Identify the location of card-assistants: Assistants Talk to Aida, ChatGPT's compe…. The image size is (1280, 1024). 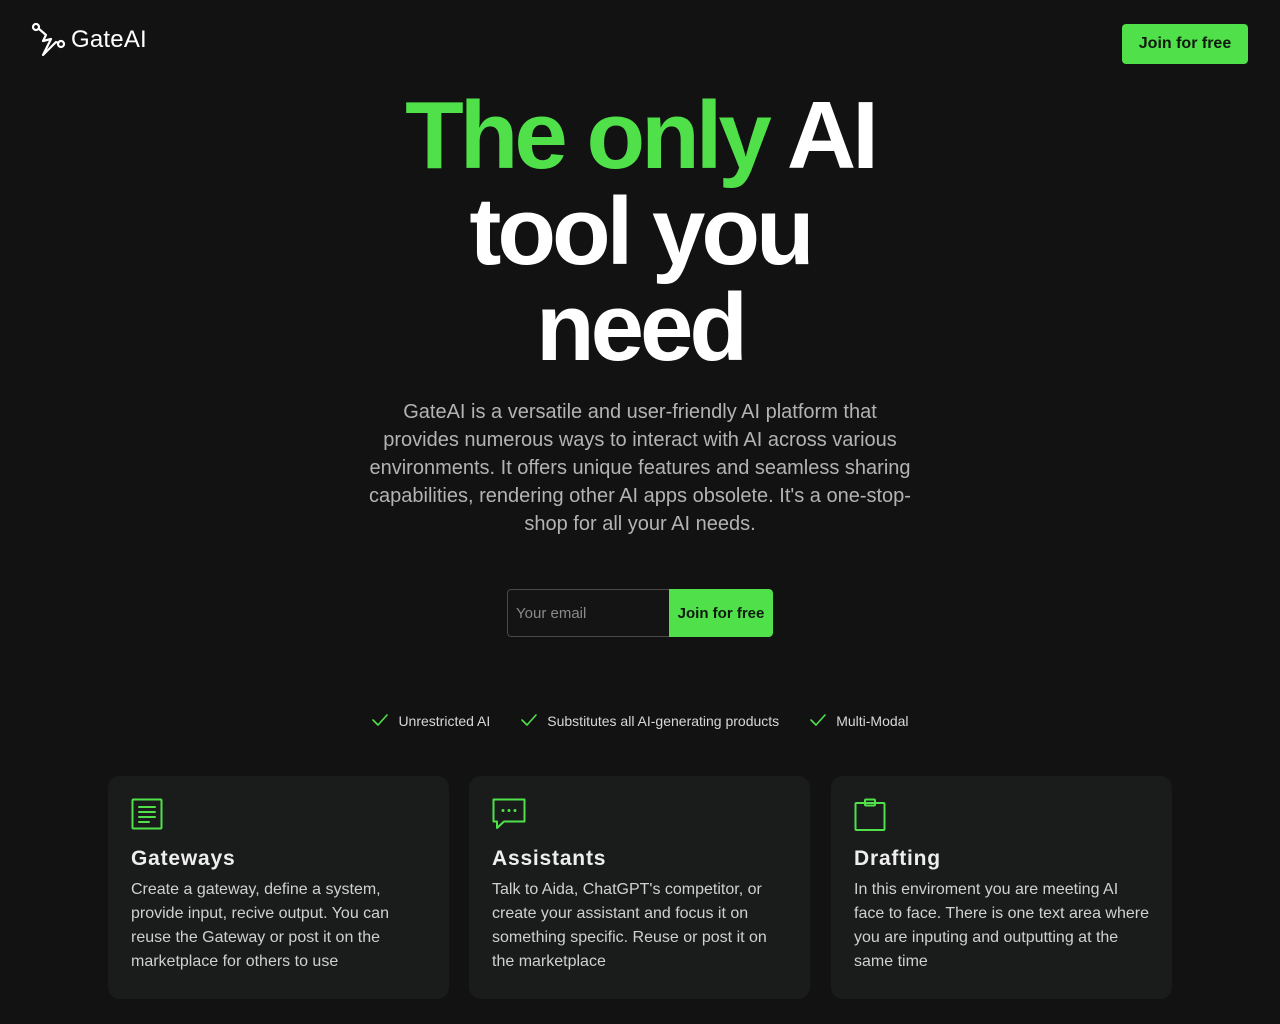
(639, 887).